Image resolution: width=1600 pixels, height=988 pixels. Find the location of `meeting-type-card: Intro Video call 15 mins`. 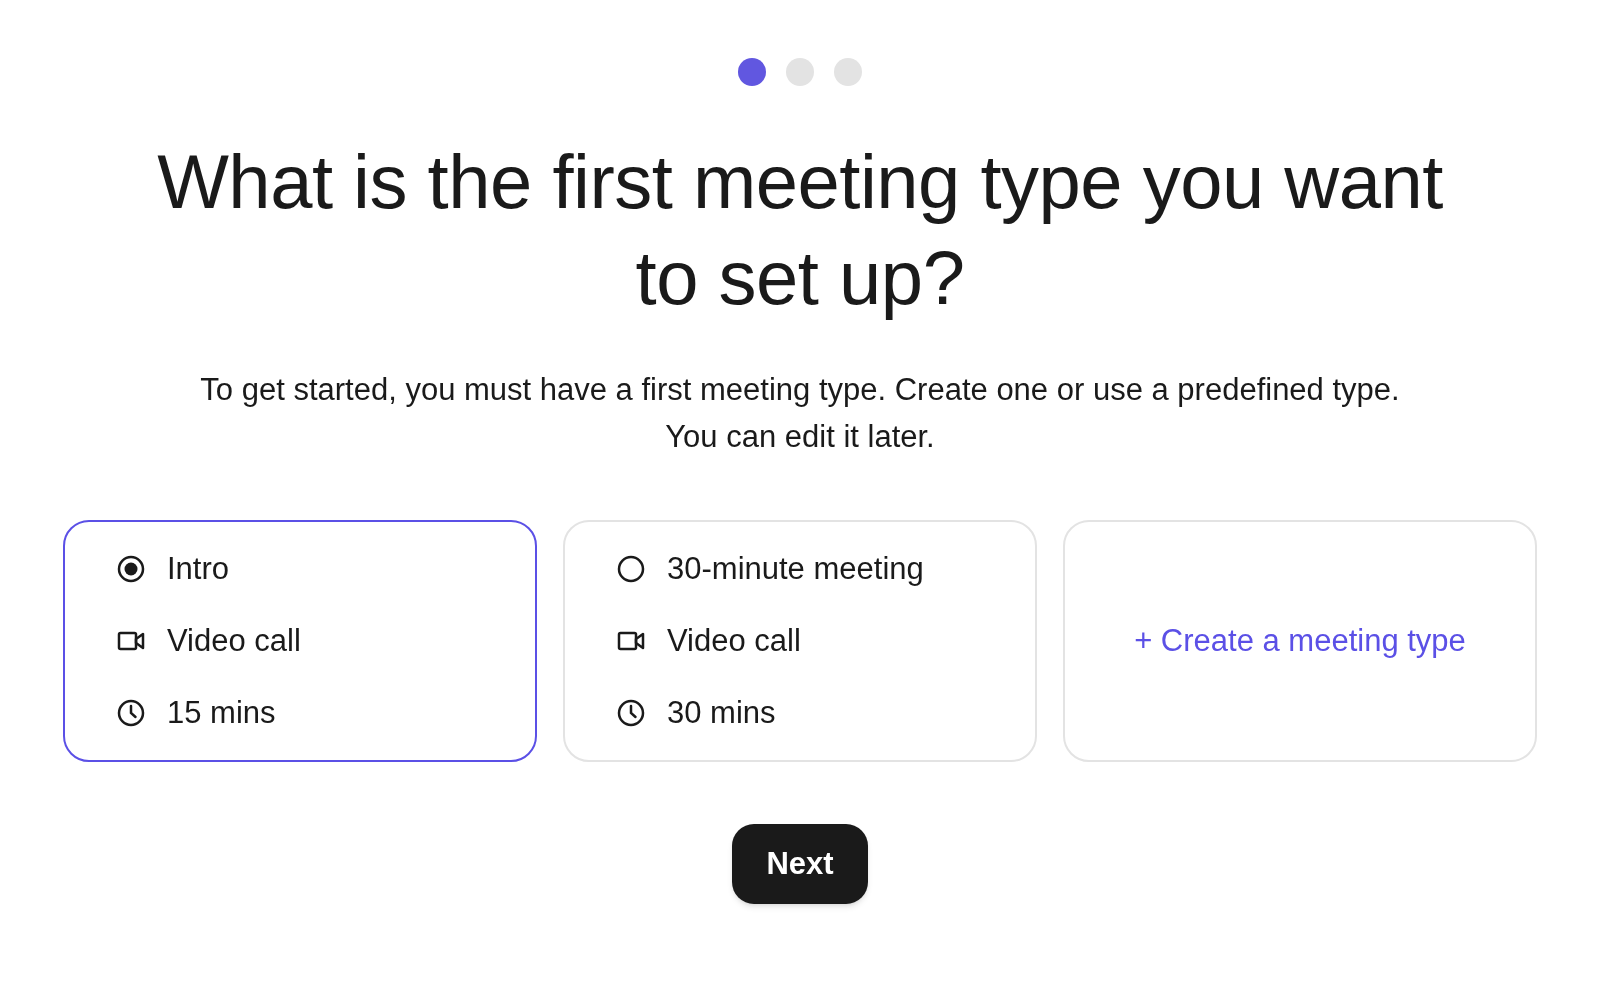

meeting-type-card: Intro Video call 15 mins is located at coordinates (300, 641).